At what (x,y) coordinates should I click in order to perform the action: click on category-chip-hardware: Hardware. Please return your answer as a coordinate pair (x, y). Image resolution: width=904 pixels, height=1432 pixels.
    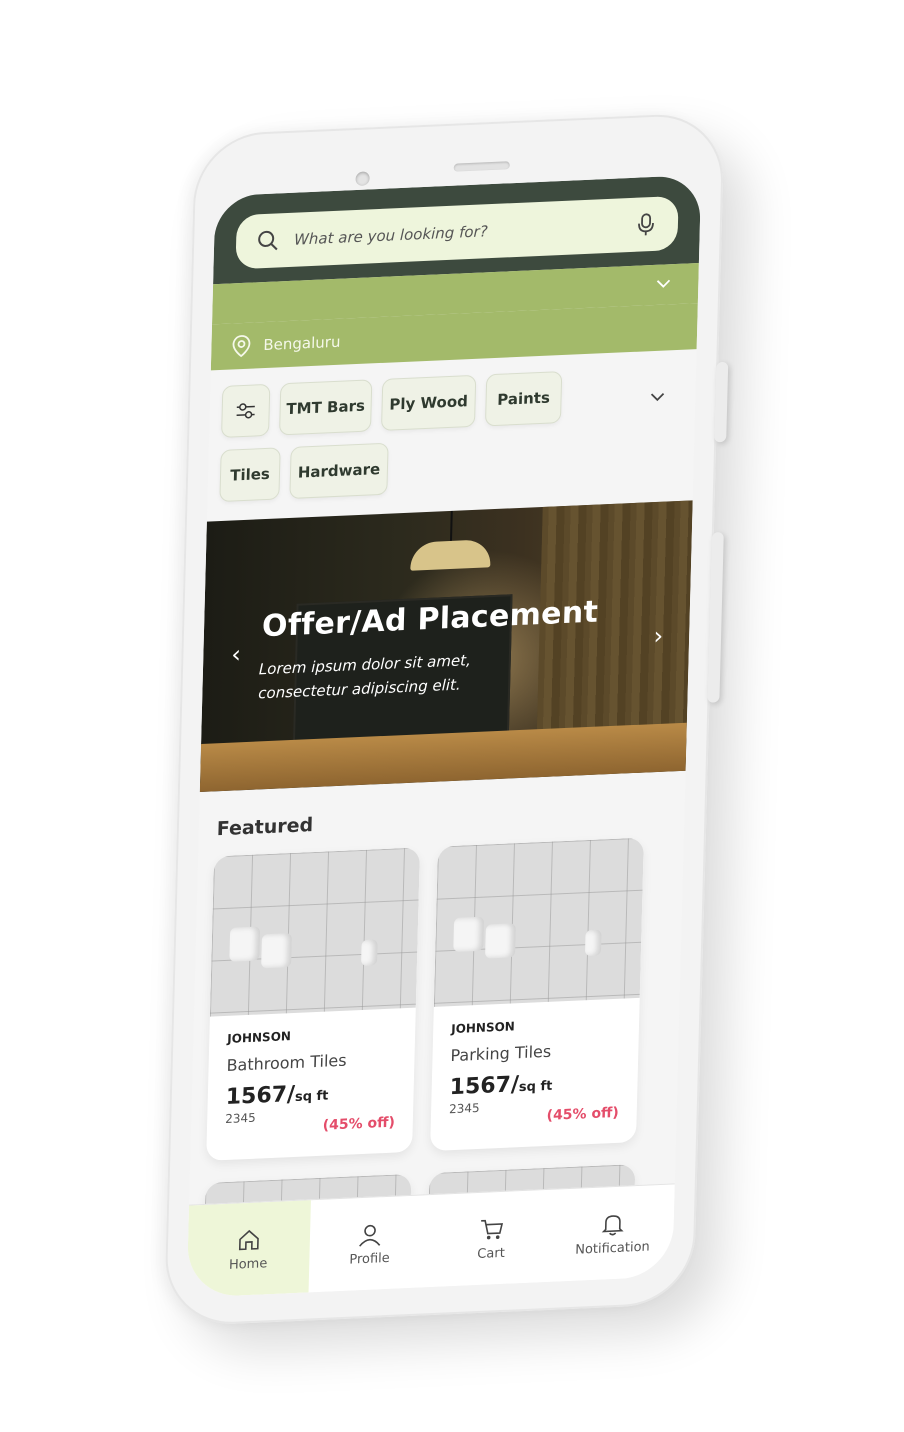
    Looking at the image, I should click on (339, 470).